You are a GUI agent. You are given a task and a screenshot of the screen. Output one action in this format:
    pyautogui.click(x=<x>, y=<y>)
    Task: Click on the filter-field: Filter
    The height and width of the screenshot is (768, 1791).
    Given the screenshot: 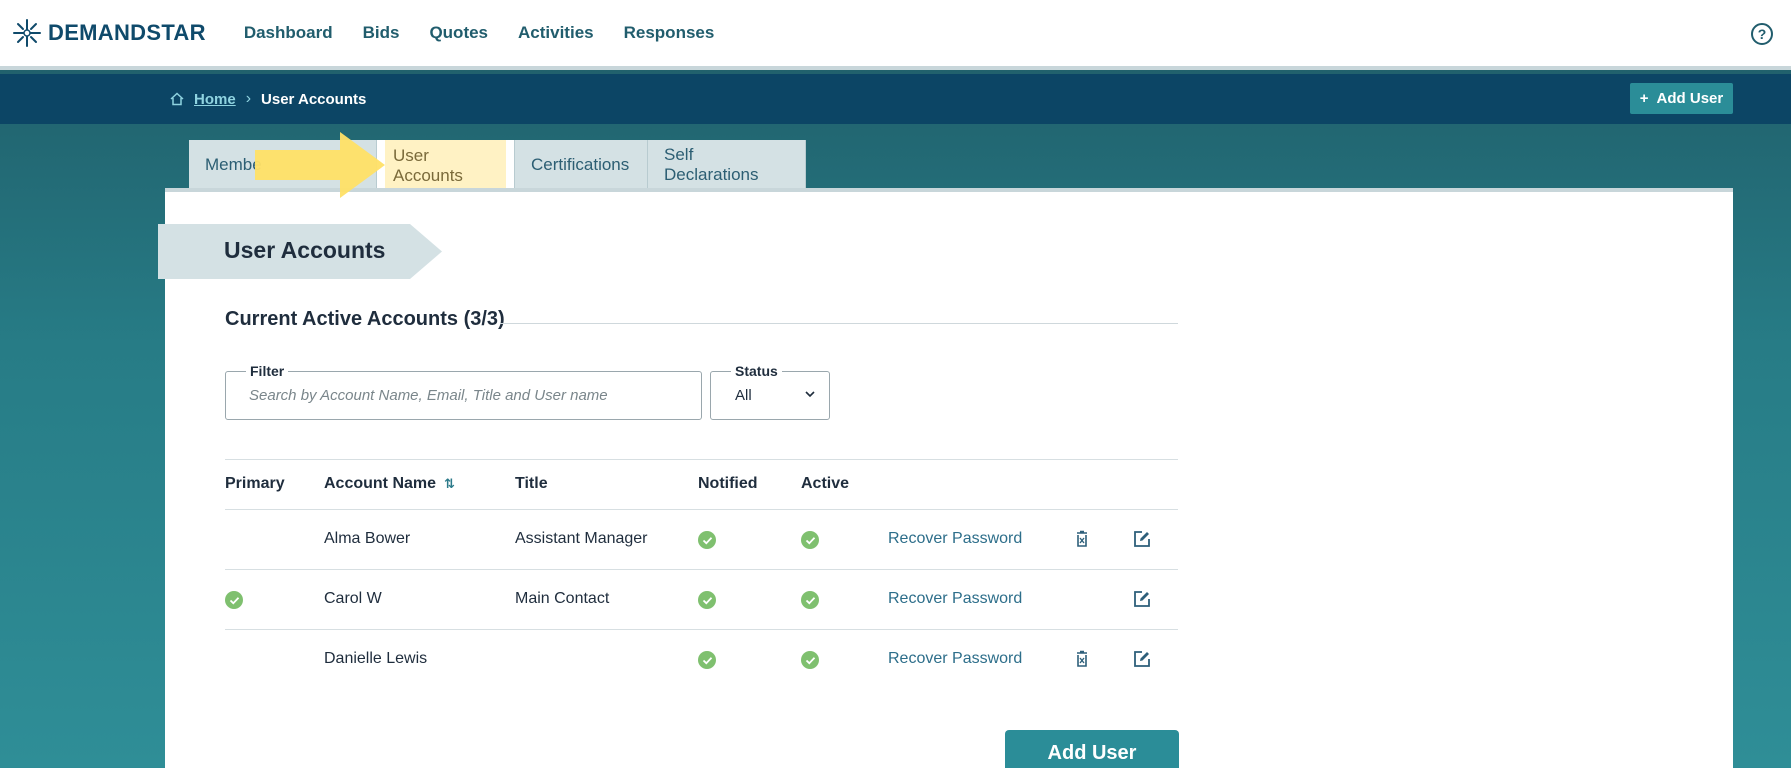 What is the action you would take?
    pyautogui.click(x=463, y=391)
    